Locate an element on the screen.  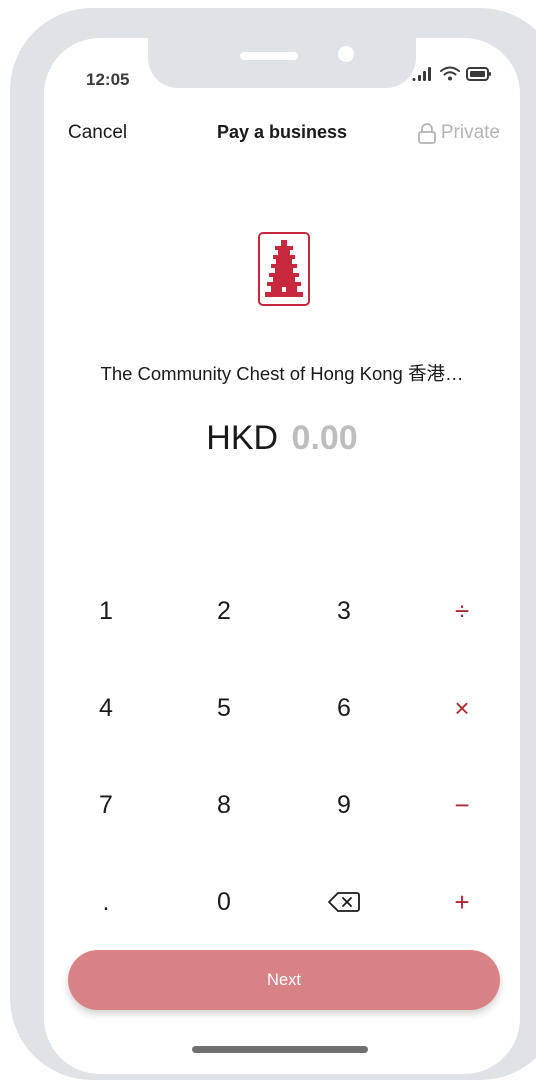
status-icons is located at coordinates (452, 73).